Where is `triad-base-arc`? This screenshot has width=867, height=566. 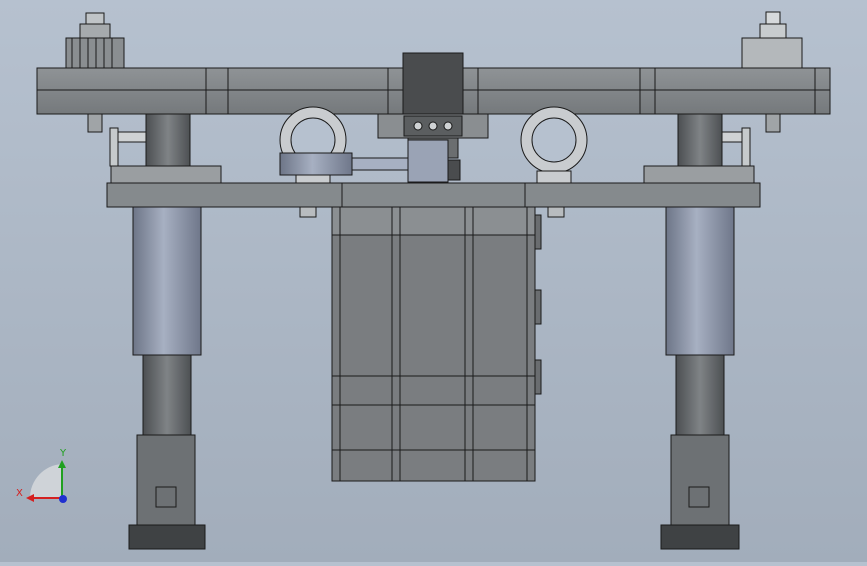 triad-base-arc is located at coordinates (46, 481).